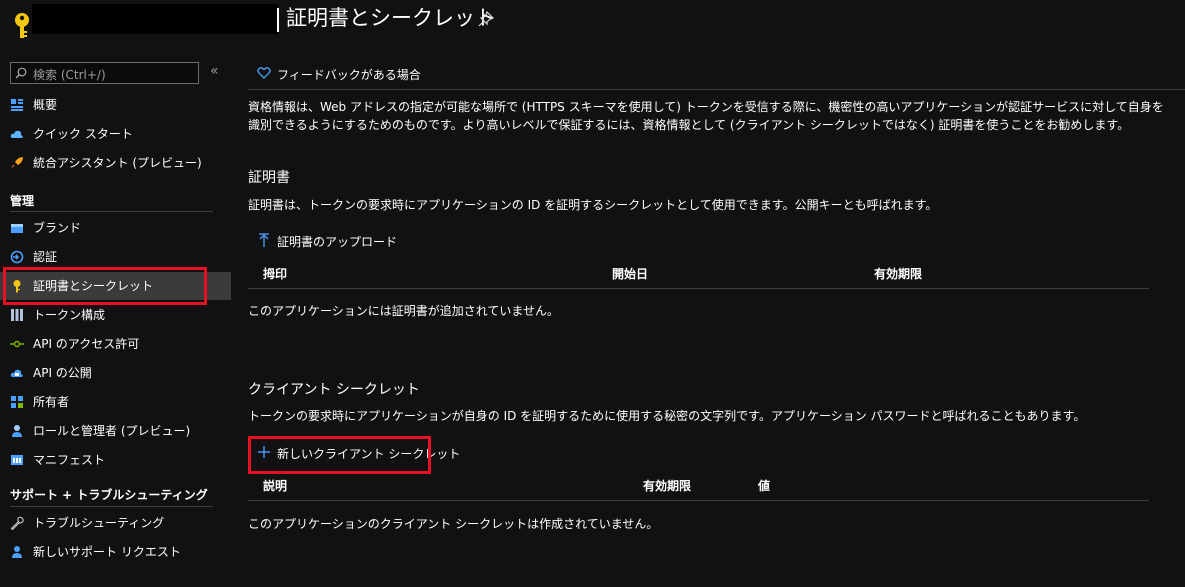 This screenshot has width=1185, height=587. I want to click on column-description: 説明, so click(275, 485).